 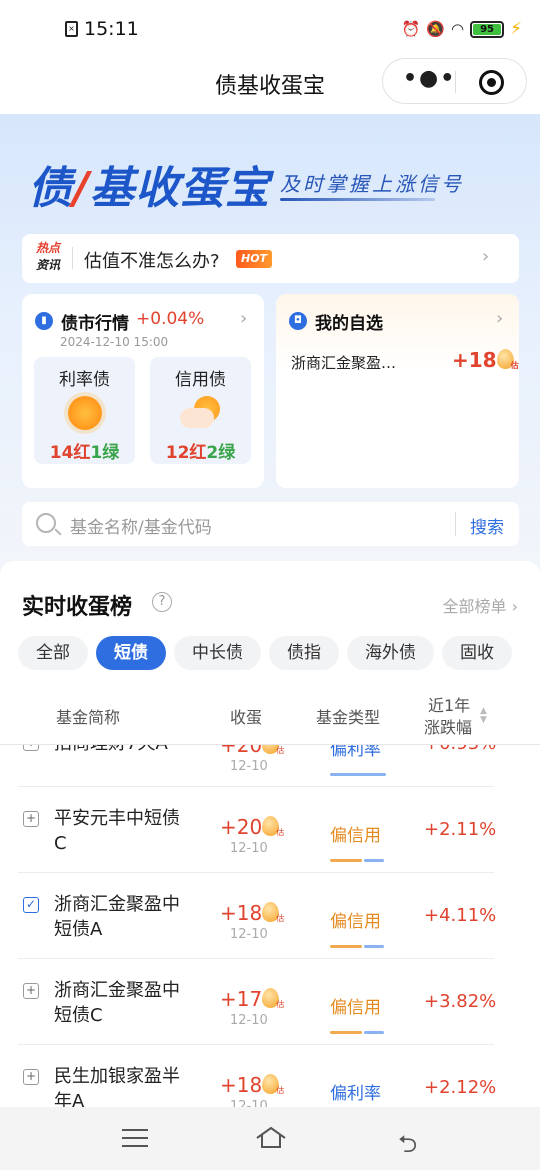 I want to click on header-fund-type: 基金类型, so click(x=348, y=717).